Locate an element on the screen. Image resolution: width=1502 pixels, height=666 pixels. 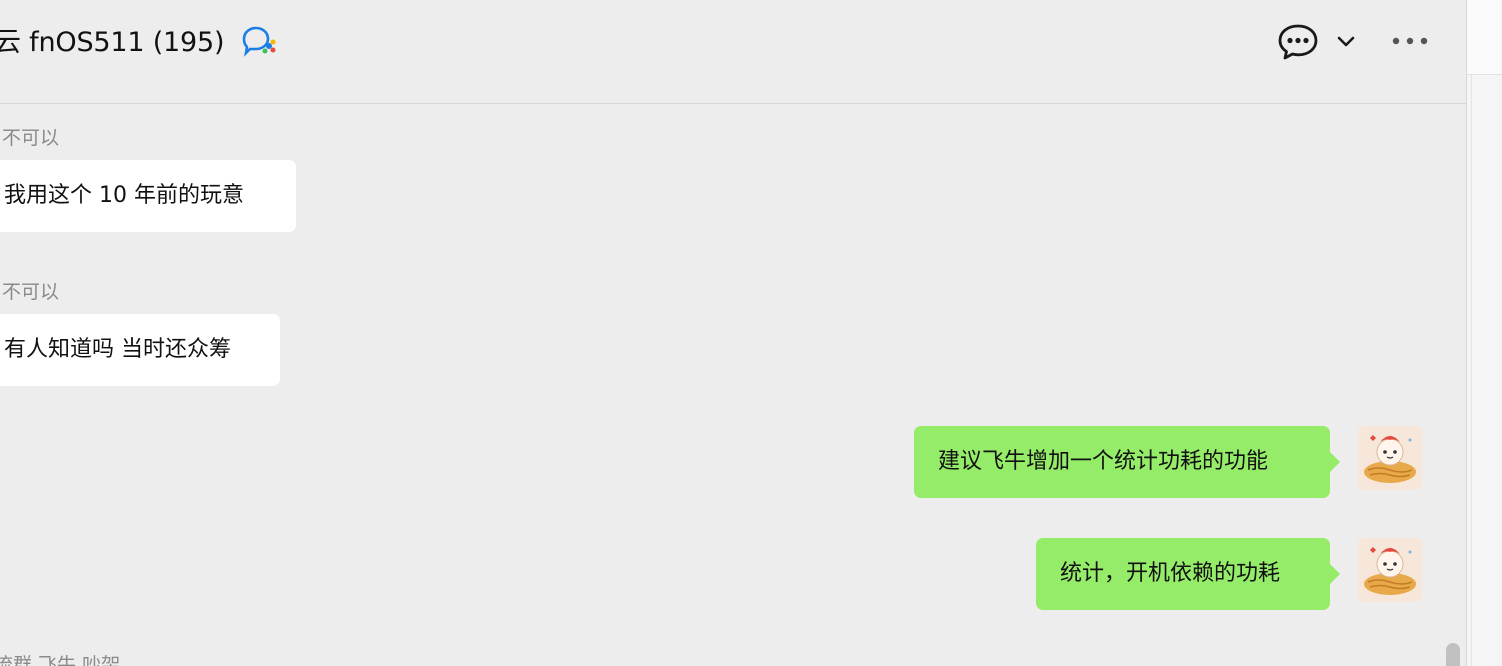
chat-title: 云 fnOS511 (195) is located at coordinates (112, 42).